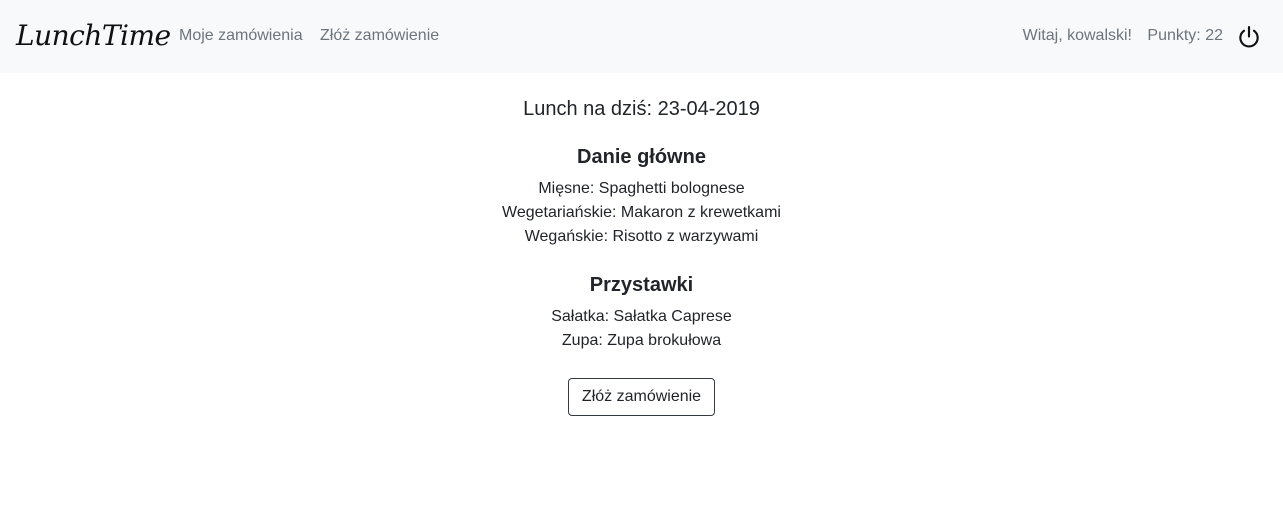 This screenshot has height=526, width=1283. Describe the element at coordinates (641, 236) in the screenshot. I see `menu-item: Wegańskie: Risotto z warzywami` at that location.